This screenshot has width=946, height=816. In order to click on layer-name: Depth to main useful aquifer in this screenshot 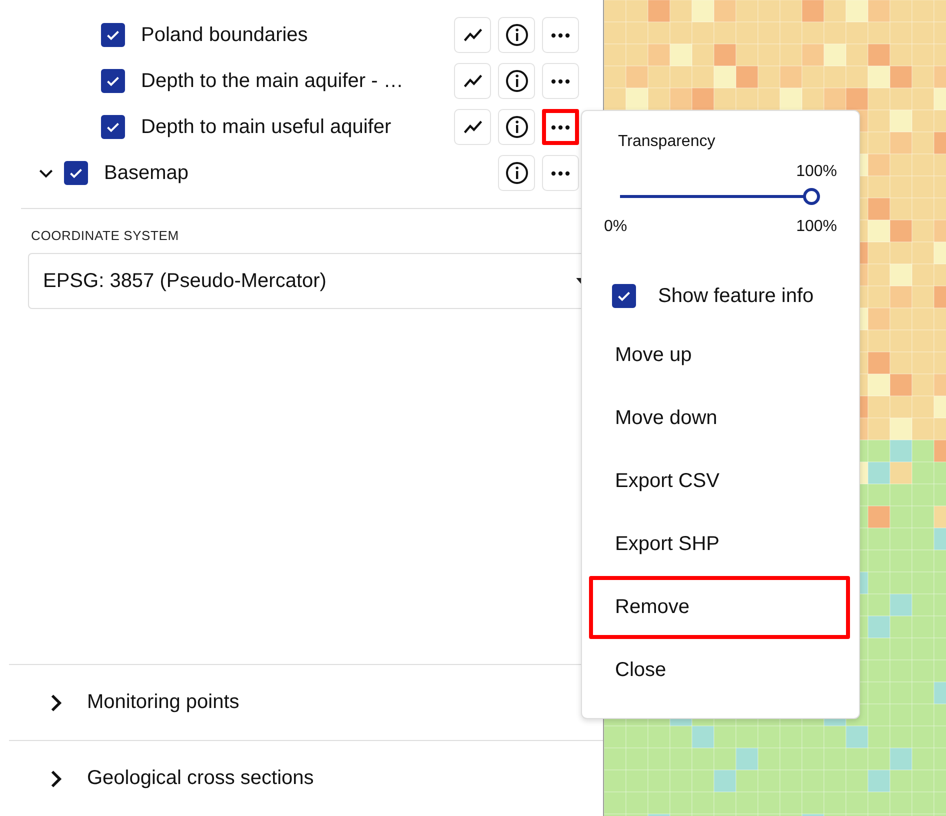, I will do `click(266, 127)`.